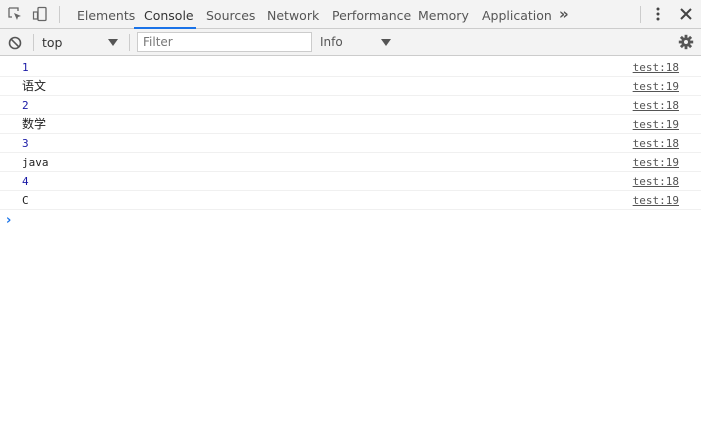  Describe the element at coordinates (15, 14) in the screenshot. I see `inspect-icon` at that location.